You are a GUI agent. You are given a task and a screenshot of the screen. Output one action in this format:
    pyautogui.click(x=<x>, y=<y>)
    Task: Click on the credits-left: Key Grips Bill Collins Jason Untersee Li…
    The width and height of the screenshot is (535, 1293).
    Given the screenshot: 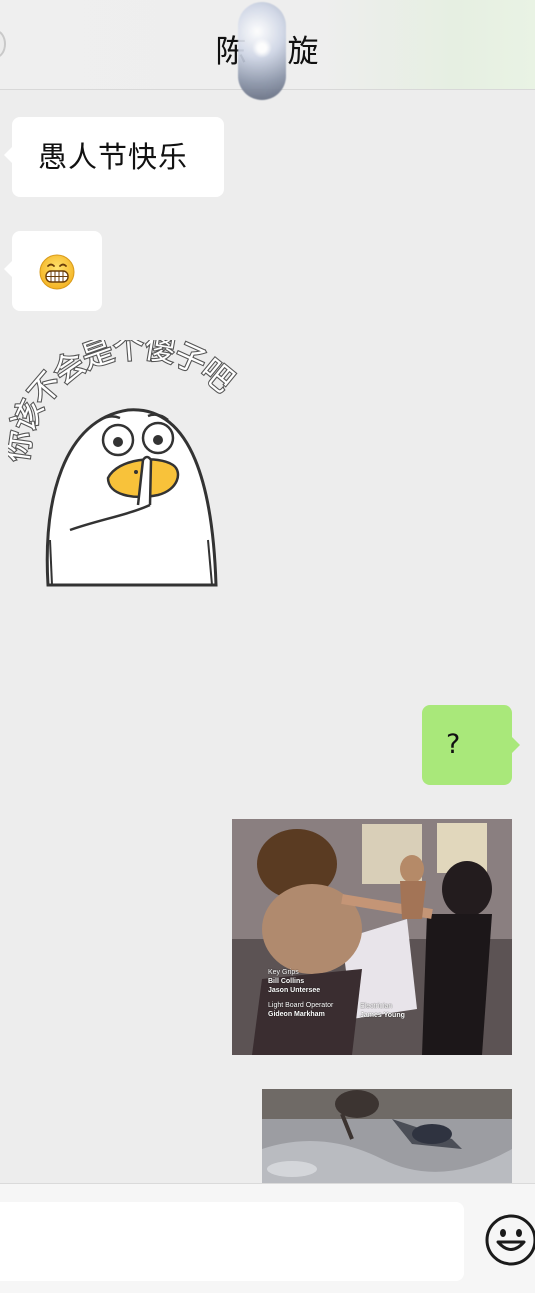 What is the action you would take?
    pyautogui.click(x=300, y=993)
    